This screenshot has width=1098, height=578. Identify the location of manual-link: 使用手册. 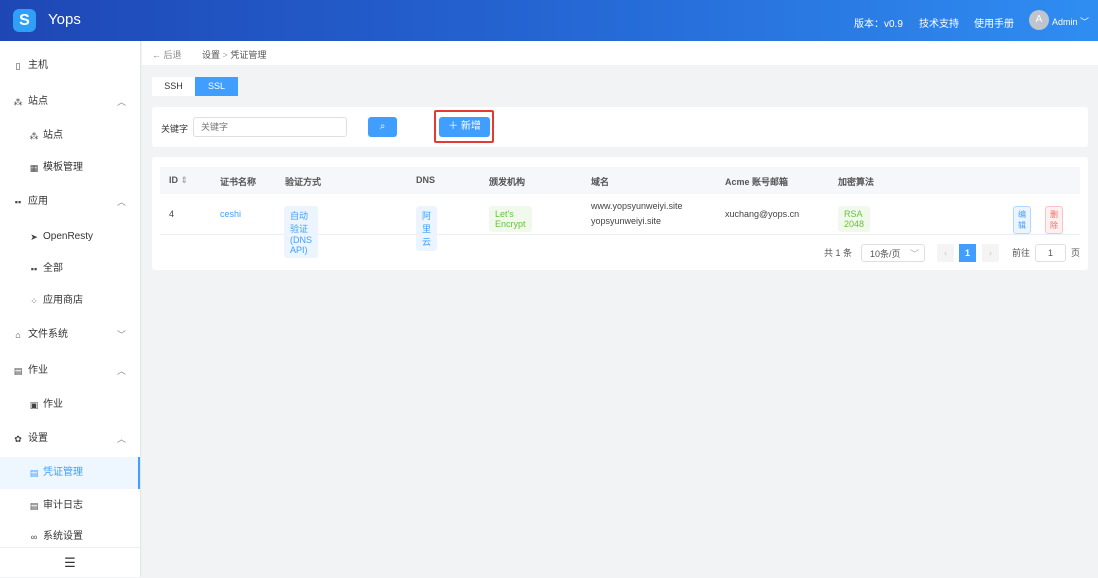
(994, 22).